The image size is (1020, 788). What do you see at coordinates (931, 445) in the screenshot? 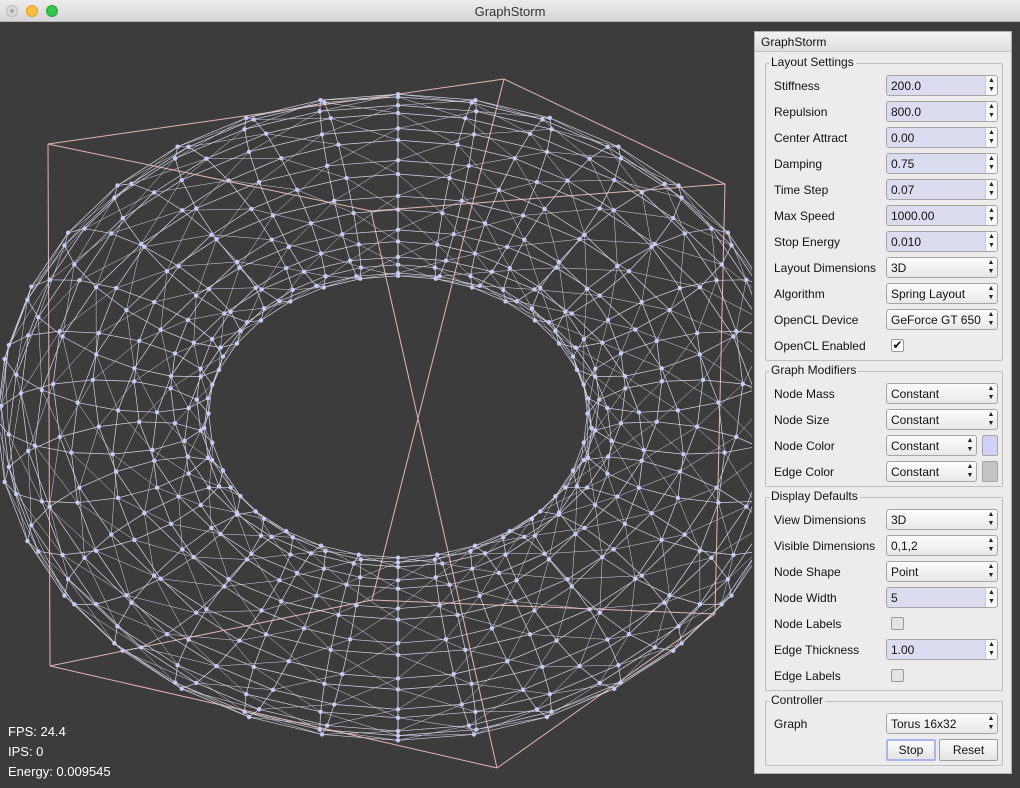
I see `node-color-select: Constant ▲ ▼` at bounding box center [931, 445].